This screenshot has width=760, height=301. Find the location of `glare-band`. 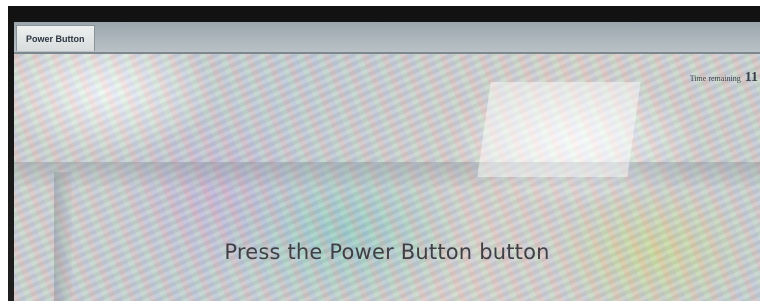

glare-band is located at coordinates (387, 174).